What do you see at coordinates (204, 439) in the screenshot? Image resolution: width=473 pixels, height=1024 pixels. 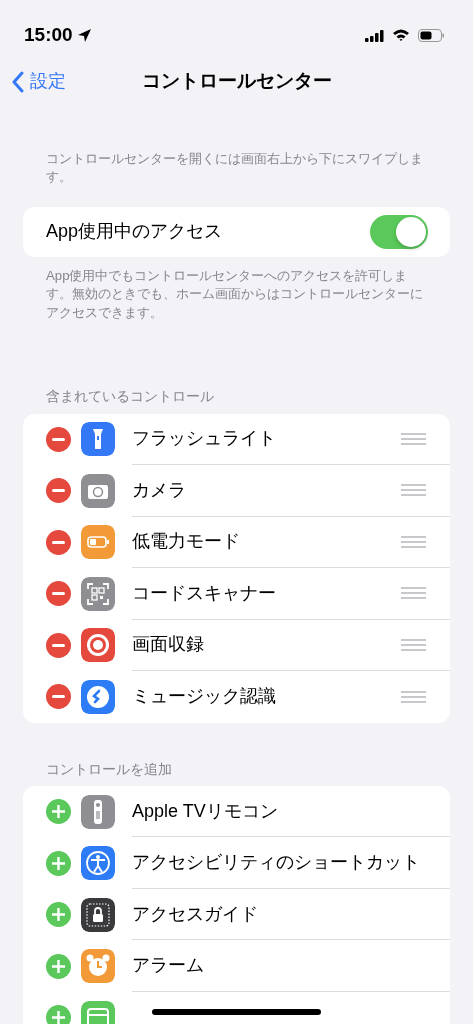 I see `control-label: フラッシュライト` at bounding box center [204, 439].